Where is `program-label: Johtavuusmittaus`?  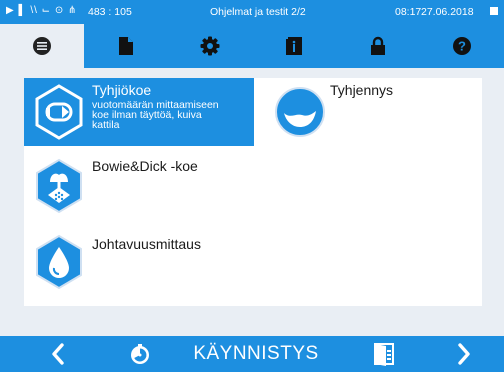
program-label: Johtavuusmittaus is located at coordinates (146, 244).